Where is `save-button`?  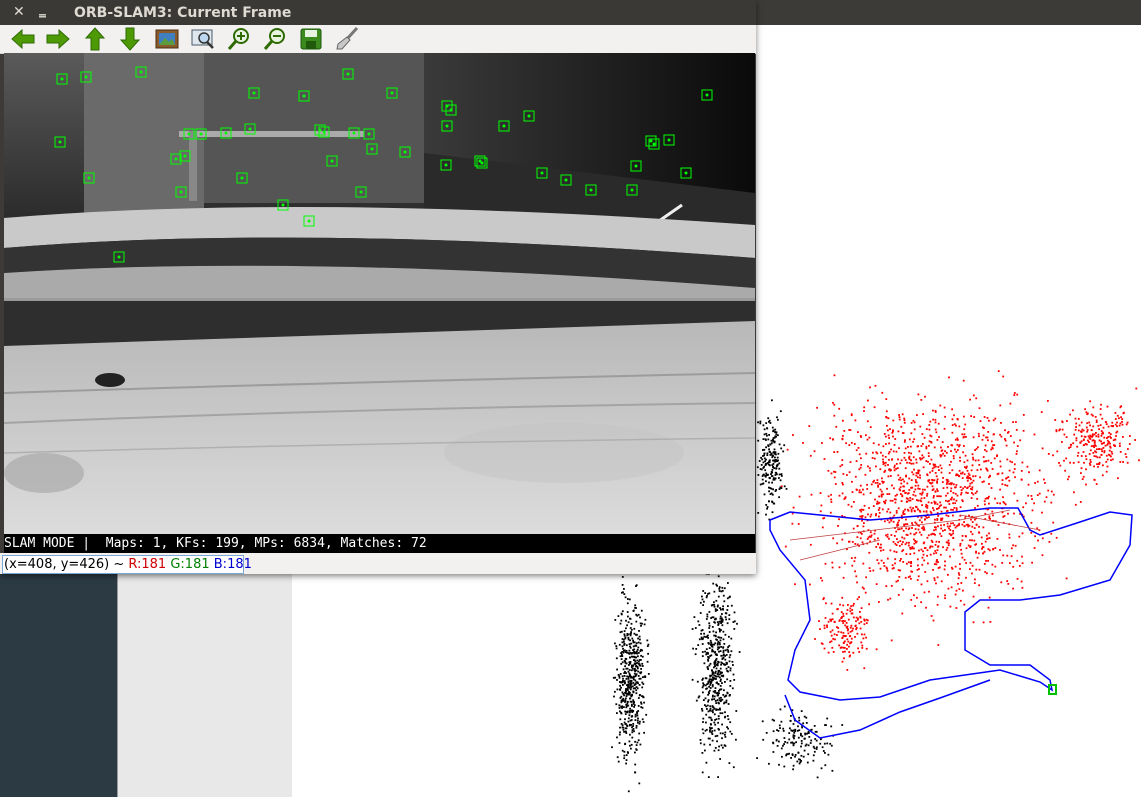 save-button is located at coordinates (311, 39).